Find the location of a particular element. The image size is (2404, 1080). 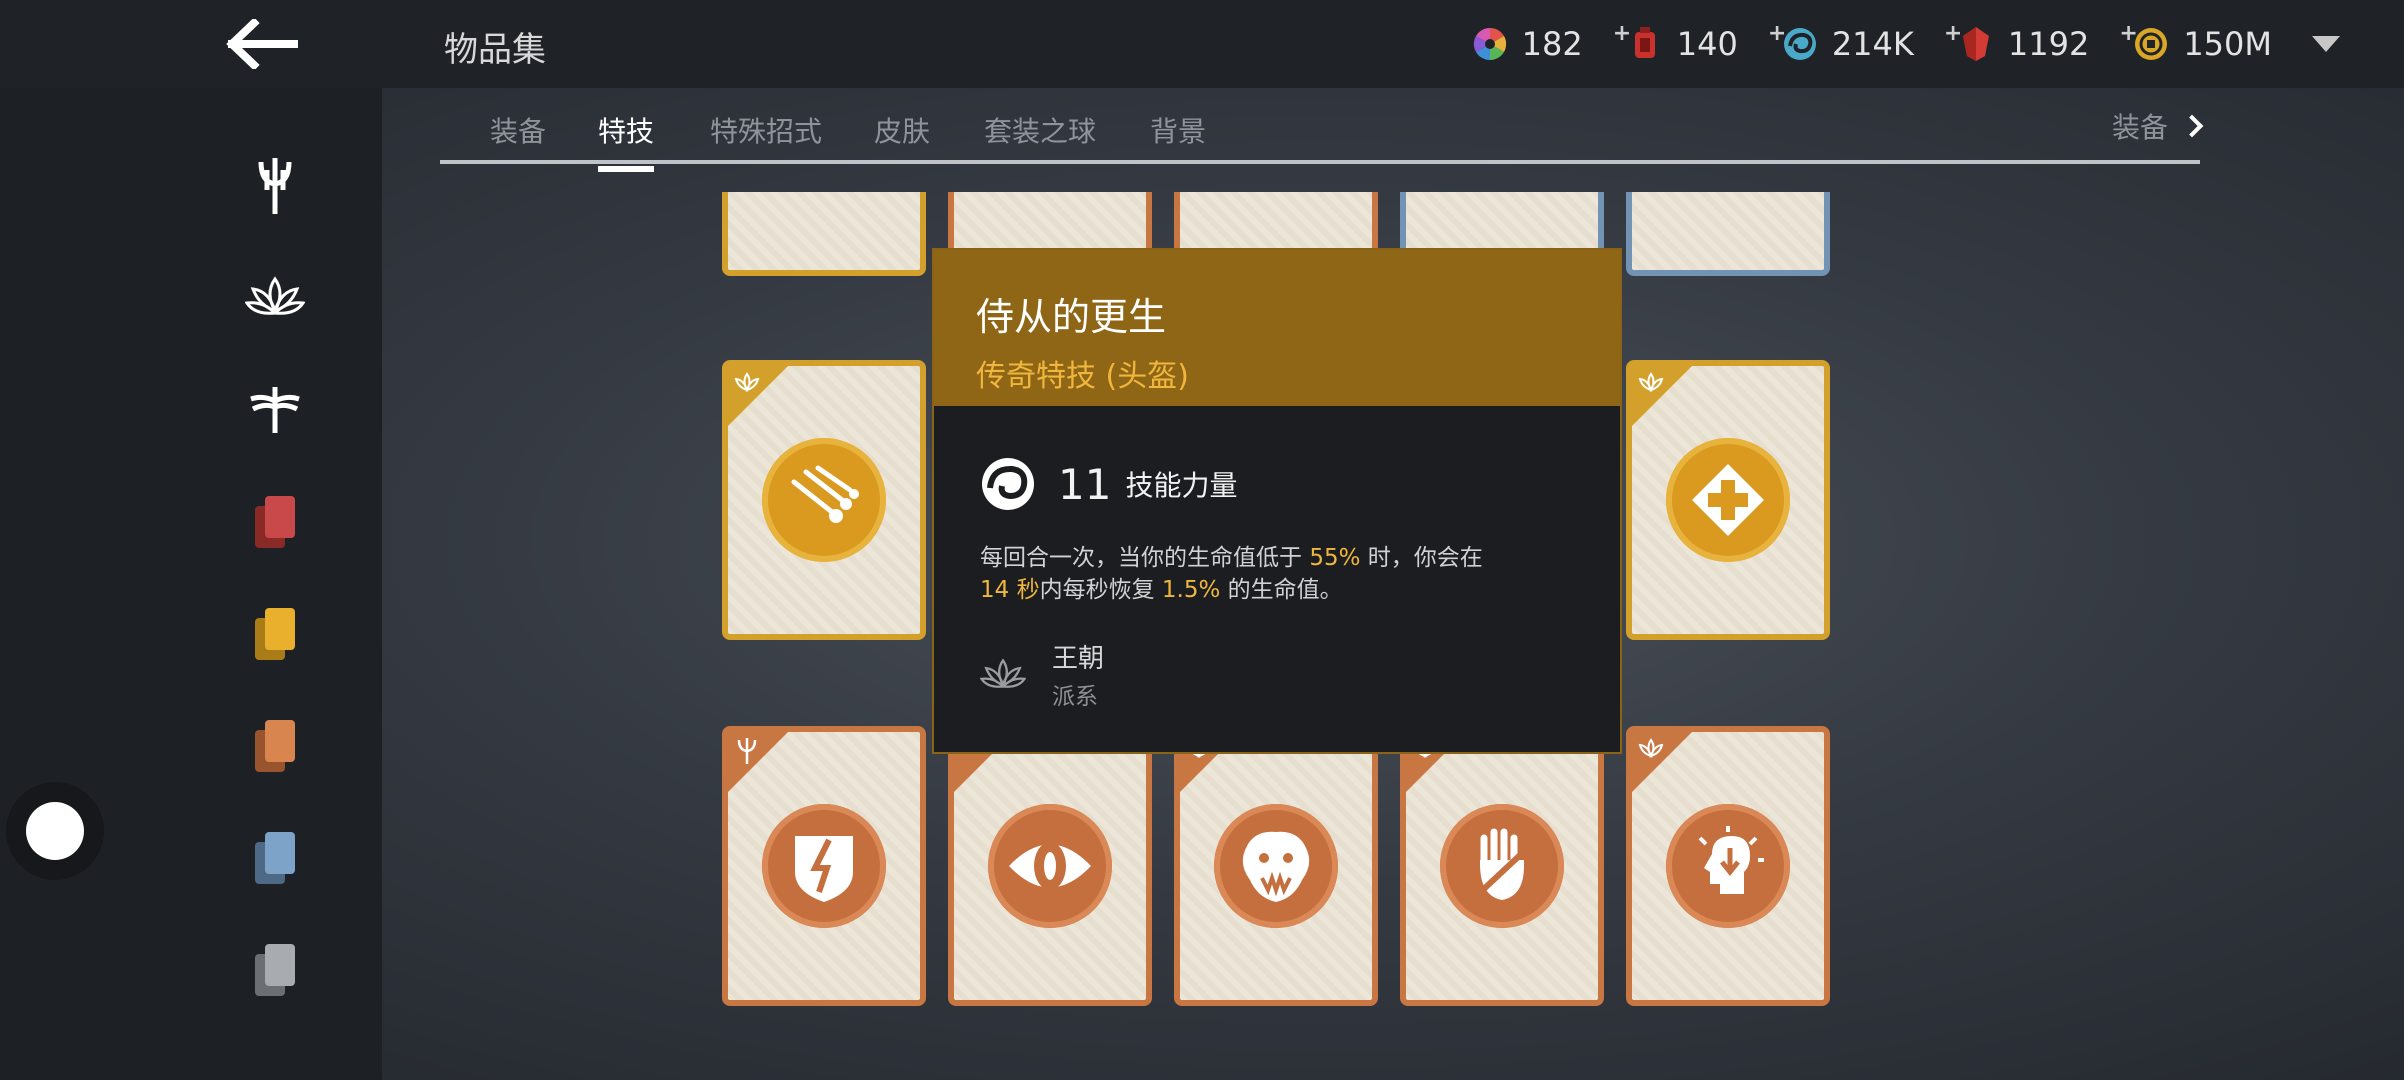

currency-coin: + 150M is located at coordinates (2195, 42).